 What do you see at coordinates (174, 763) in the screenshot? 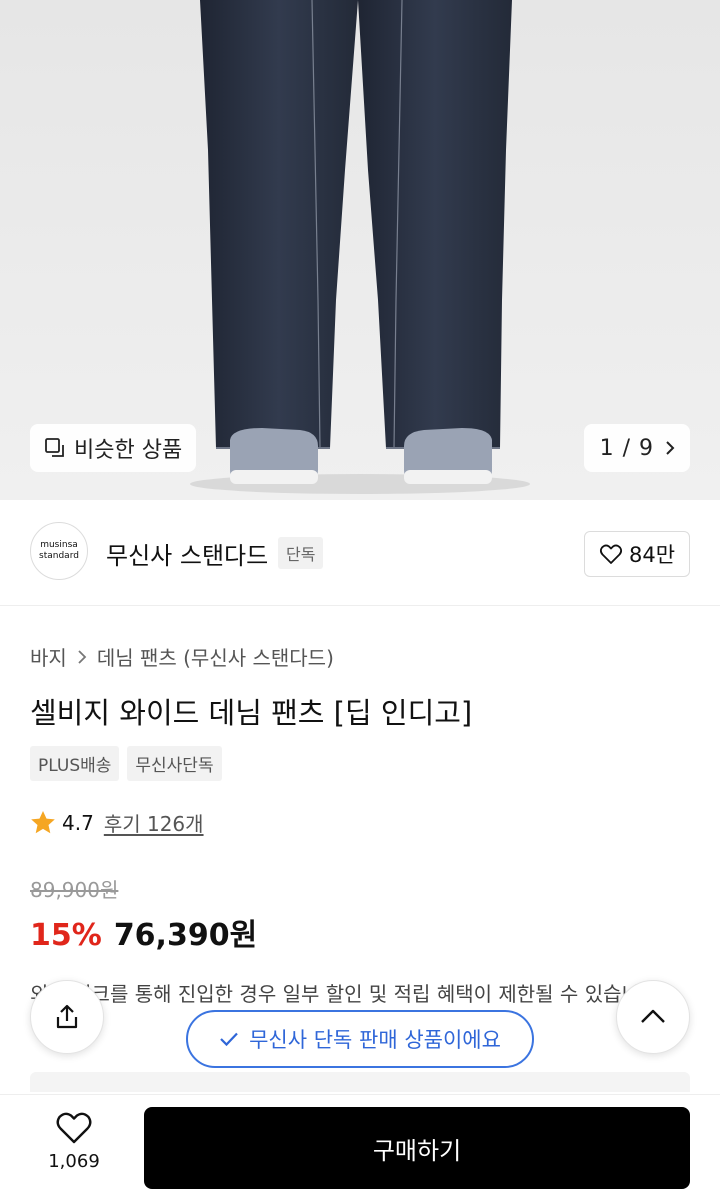
I see `badge-musinsa-exclusive: 무신사단독` at bounding box center [174, 763].